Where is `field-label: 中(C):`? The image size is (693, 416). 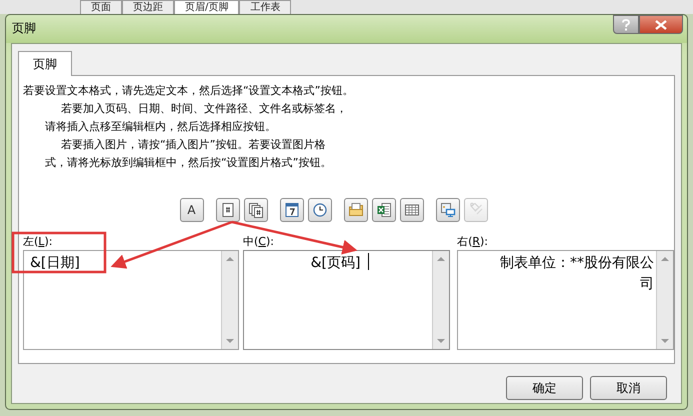 field-label: 中(C): is located at coordinates (258, 242).